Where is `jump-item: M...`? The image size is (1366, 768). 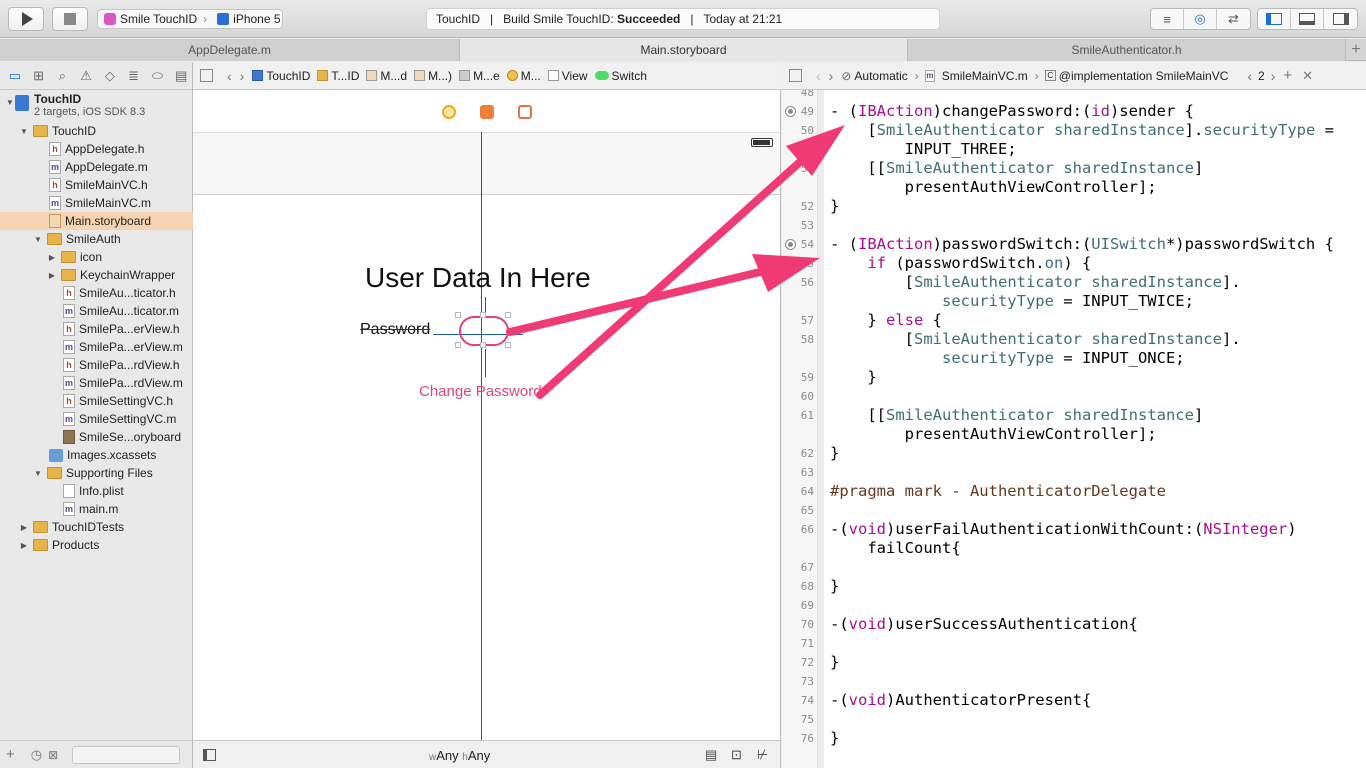 jump-item: M... is located at coordinates (523, 75).